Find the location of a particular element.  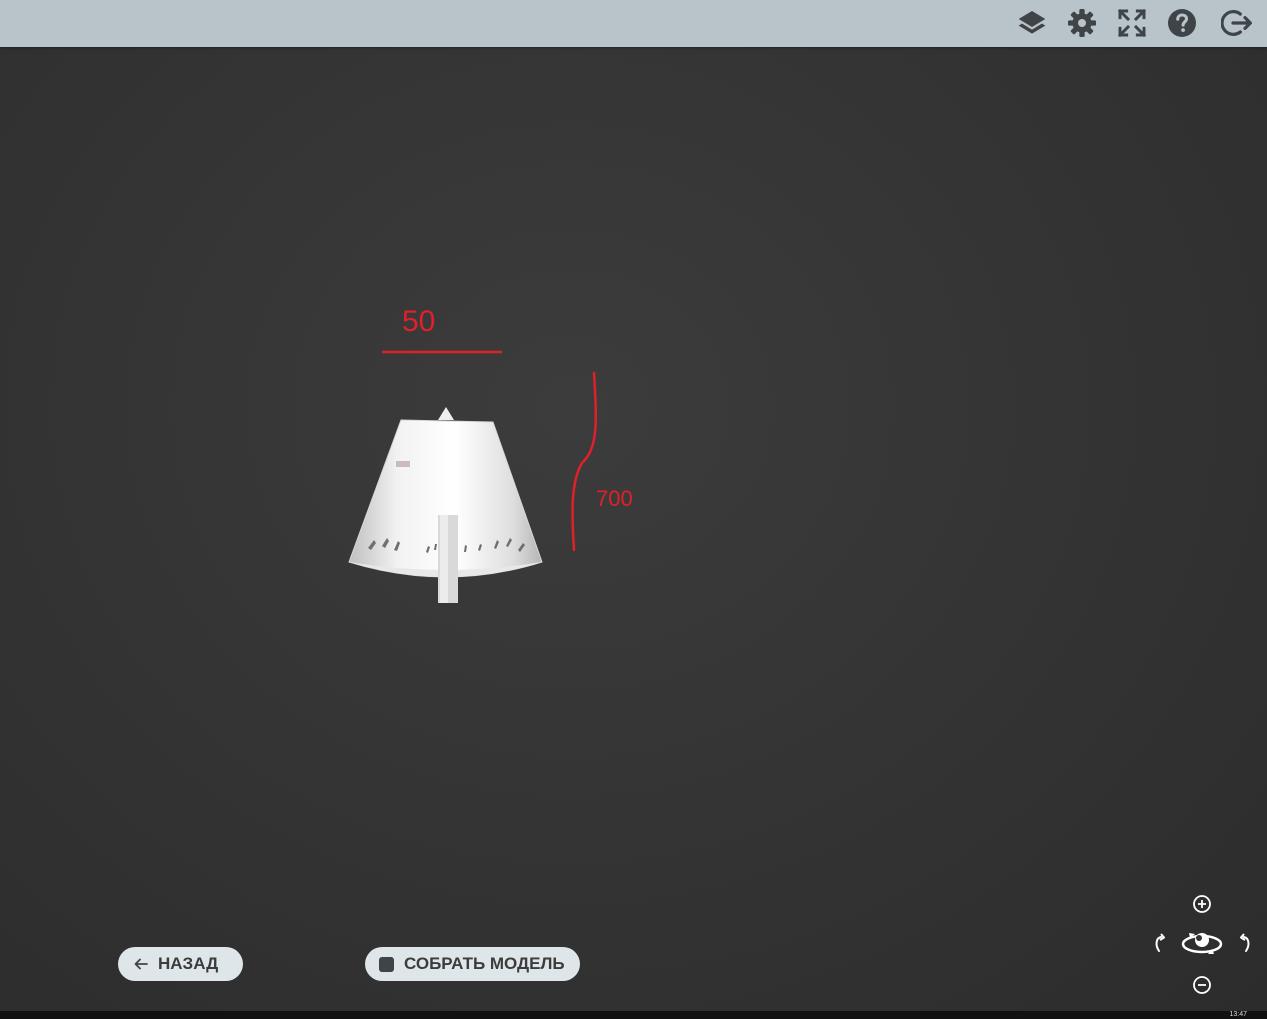

help-icon is located at coordinates (1182, 23).